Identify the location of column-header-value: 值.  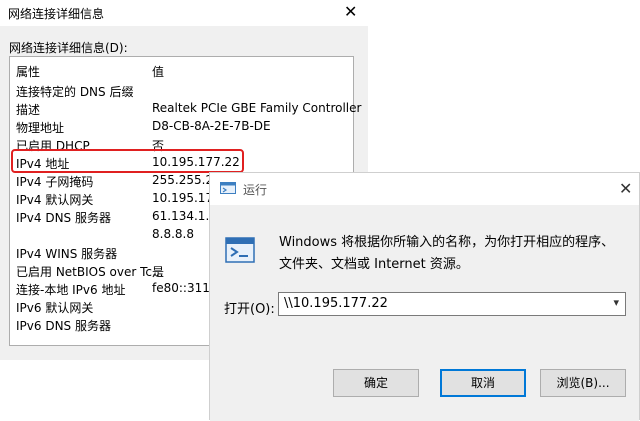
(158, 71).